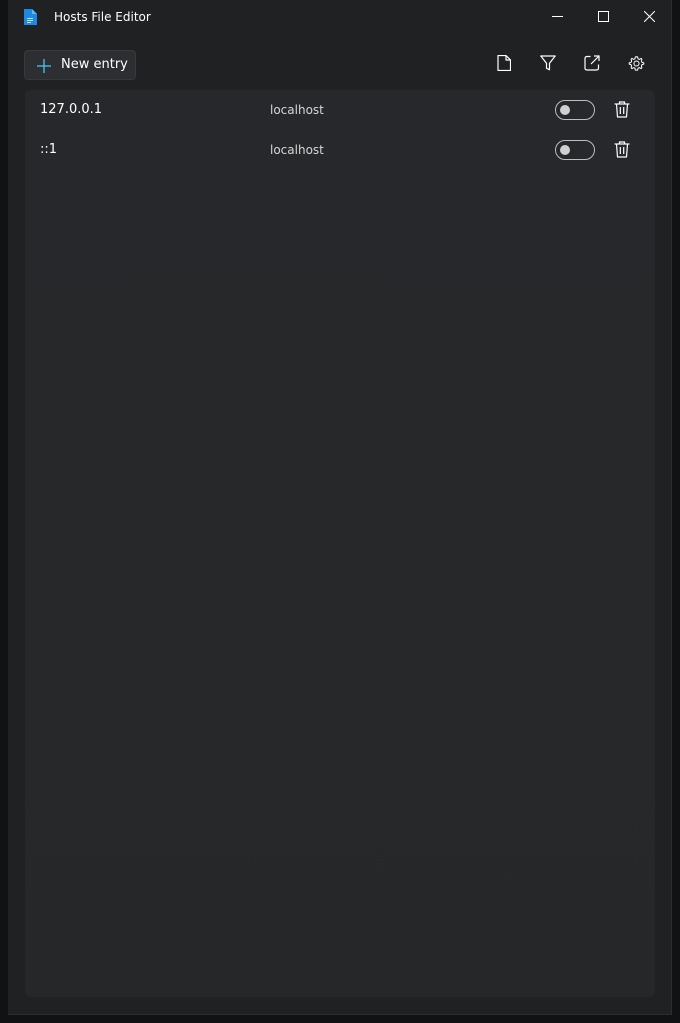 This screenshot has width=680, height=1023. What do you see at coordinates (94, 64) in the screenshot?
I see `new-entry-label: New entry` at bounding box center [94, 64].